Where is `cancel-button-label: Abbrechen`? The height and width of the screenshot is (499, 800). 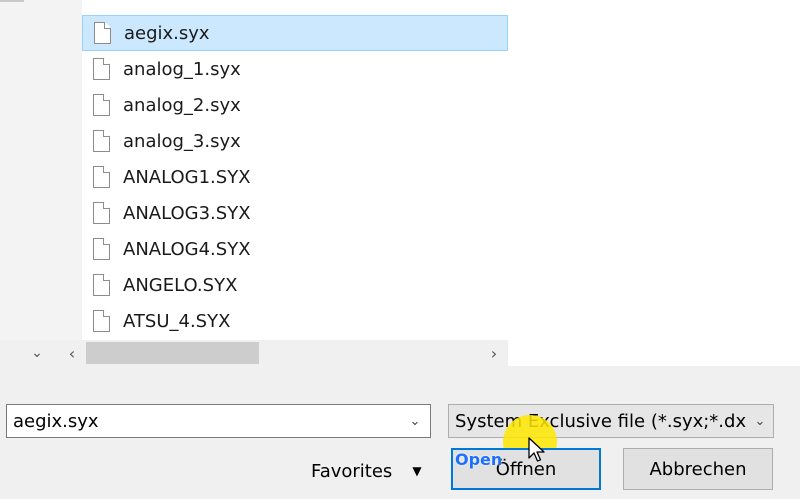
cancel-button-label: Abbrechen is located at coordinates (698, 469).